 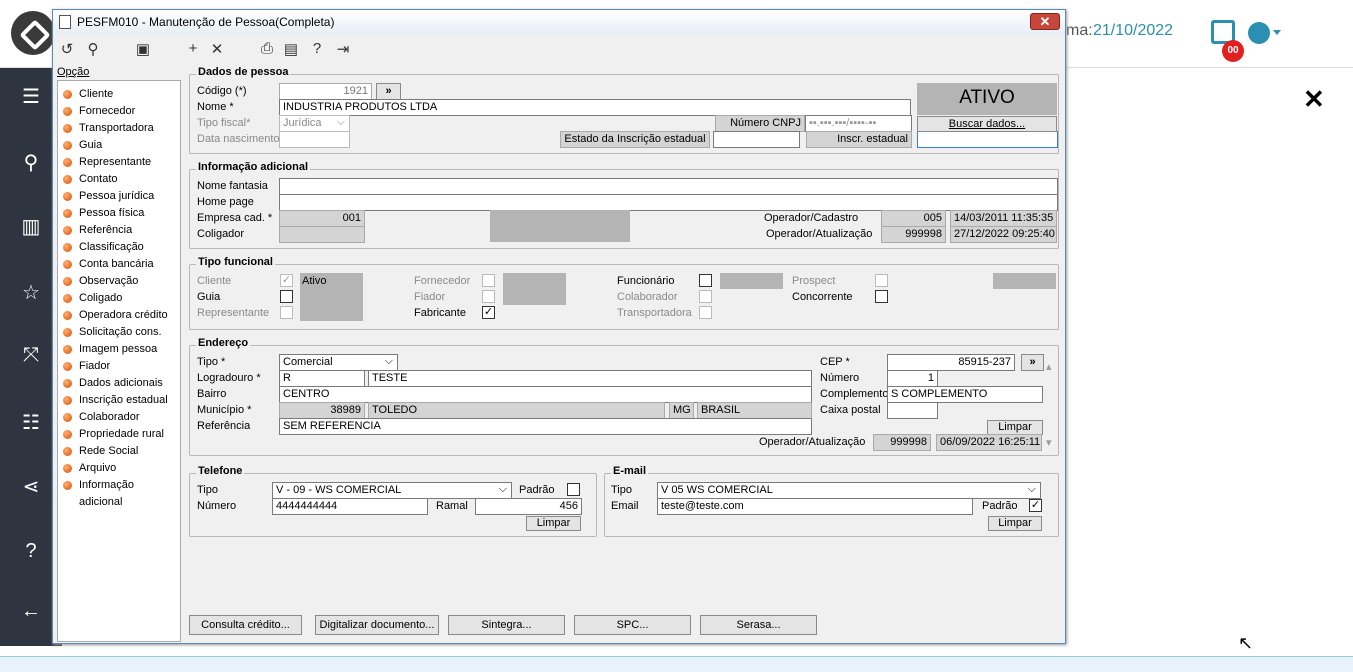 I want to click on estado-ie-field, so click(x=756, y=139).